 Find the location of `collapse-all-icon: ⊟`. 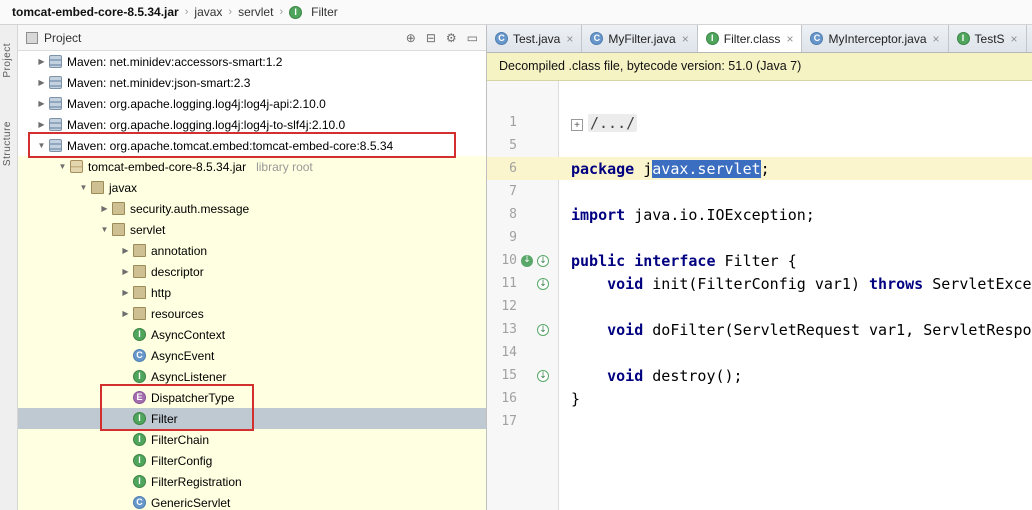

collapse-all-icon: ⊟ is located at coordinates (431, 38).